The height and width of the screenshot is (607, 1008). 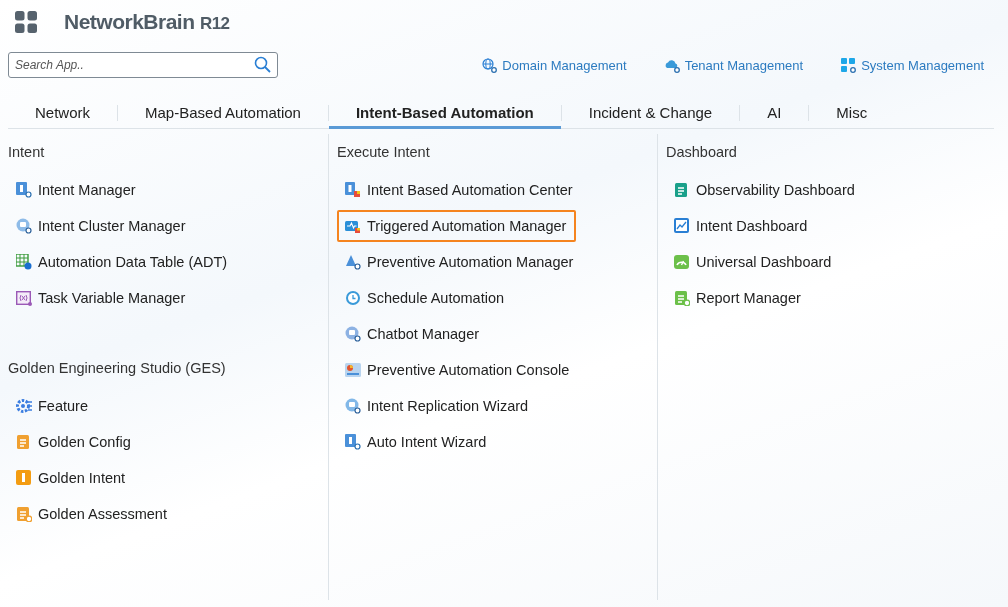 What do you see at coordinates (102, 298) in the screenshot?
I see `app-menu-item: Task Variable Manager` at bounding box center [102, 298].